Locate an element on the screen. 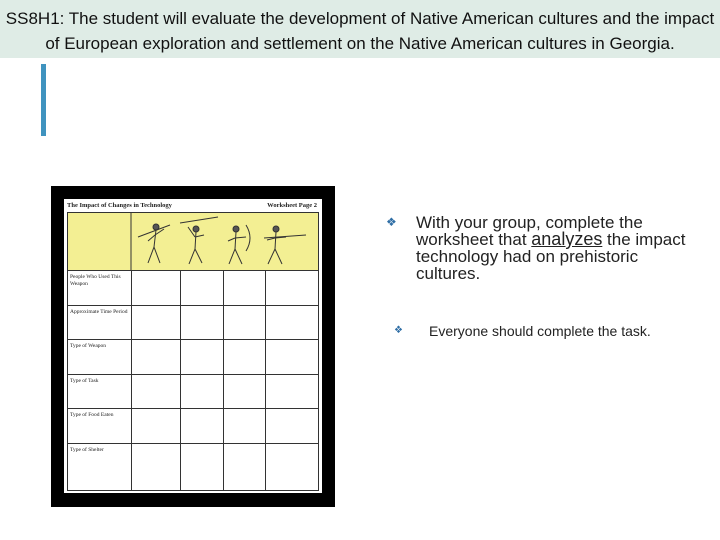  worksheet-page-number: Worksheet Page 2 is located at coordinates (292, 205).